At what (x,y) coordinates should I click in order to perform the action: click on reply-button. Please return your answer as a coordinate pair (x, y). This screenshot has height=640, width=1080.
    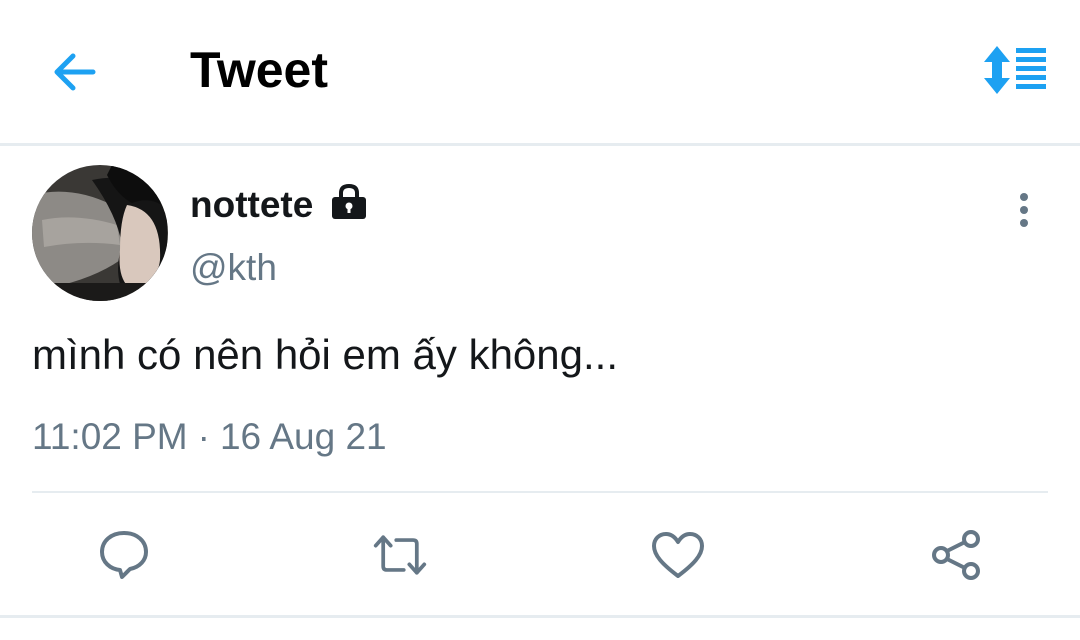
    Looking at the image, I should click on (124, 555).